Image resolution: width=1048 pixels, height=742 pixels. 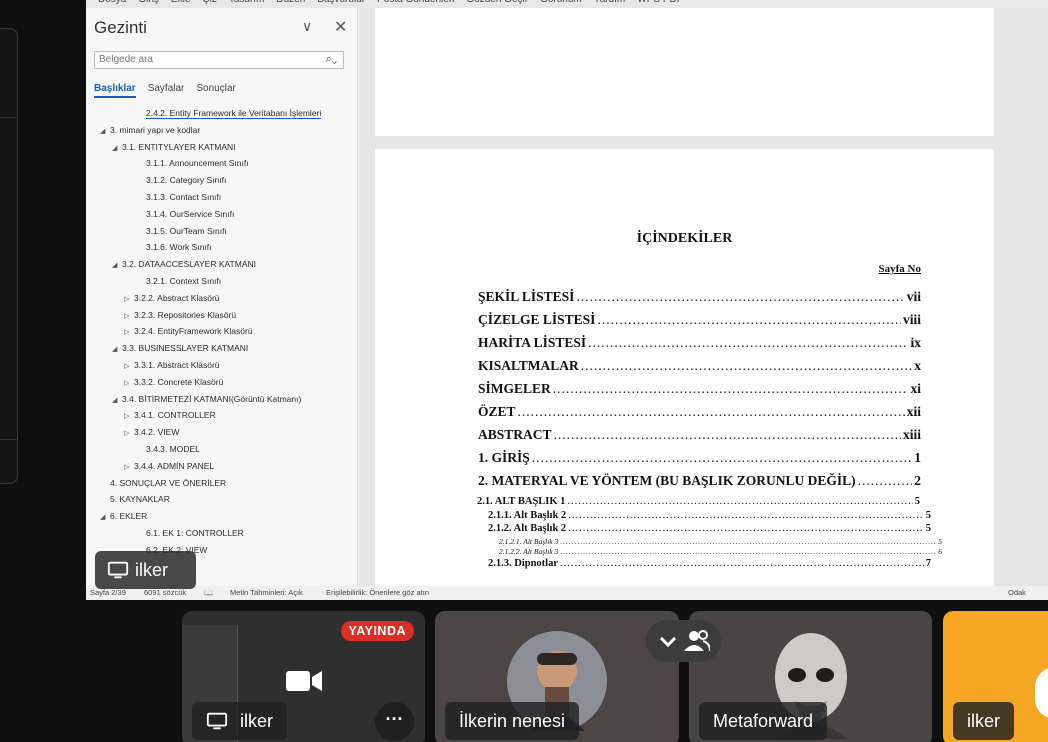 What do you see at coordinates (222, 365) in the screenshot?
I see `nav-heading-item: ▷ 3.3.1. Abstract Klasörü` at bounding box center [222, 365].